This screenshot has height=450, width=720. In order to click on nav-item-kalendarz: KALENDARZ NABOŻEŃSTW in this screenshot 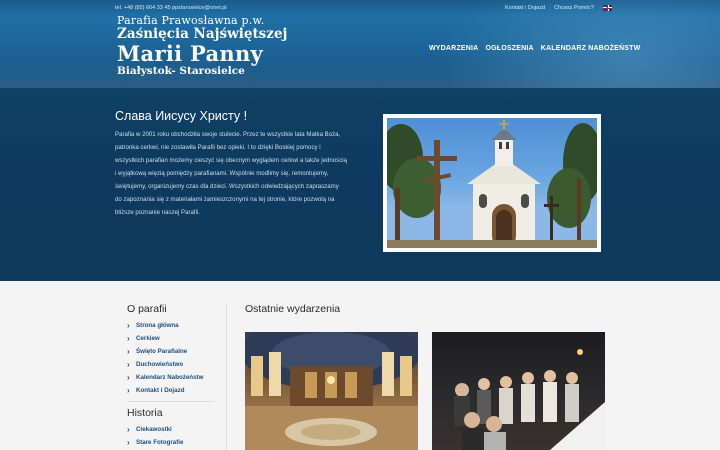, I will do `click(591, 48)`.